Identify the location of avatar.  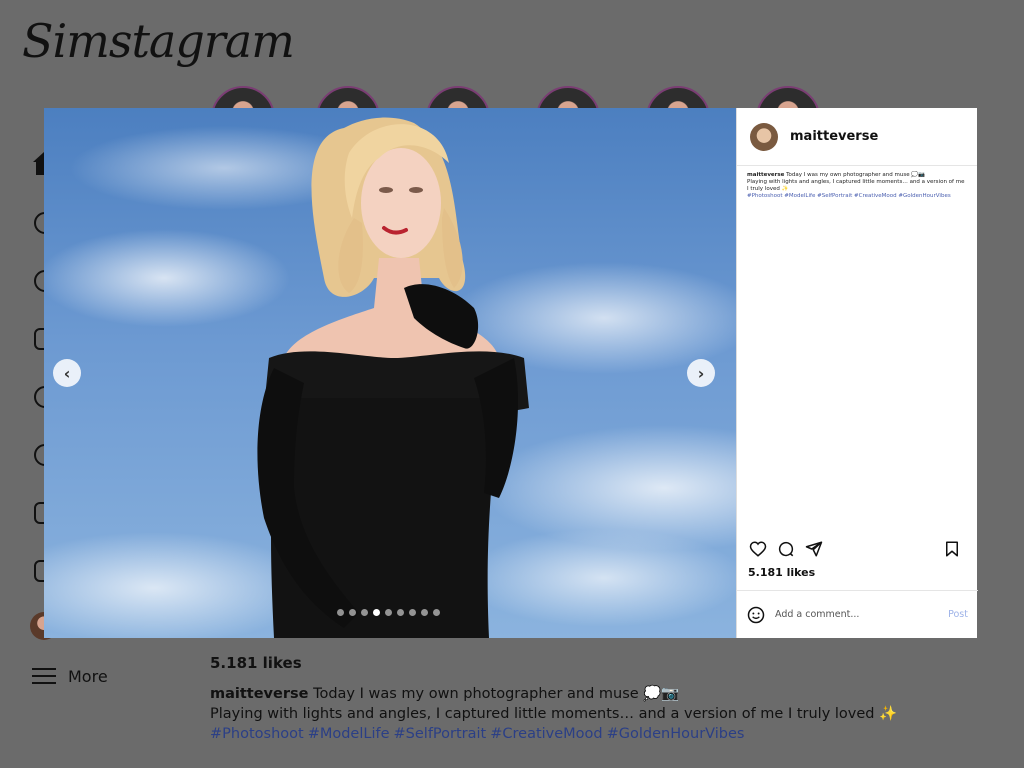
(764, 136).